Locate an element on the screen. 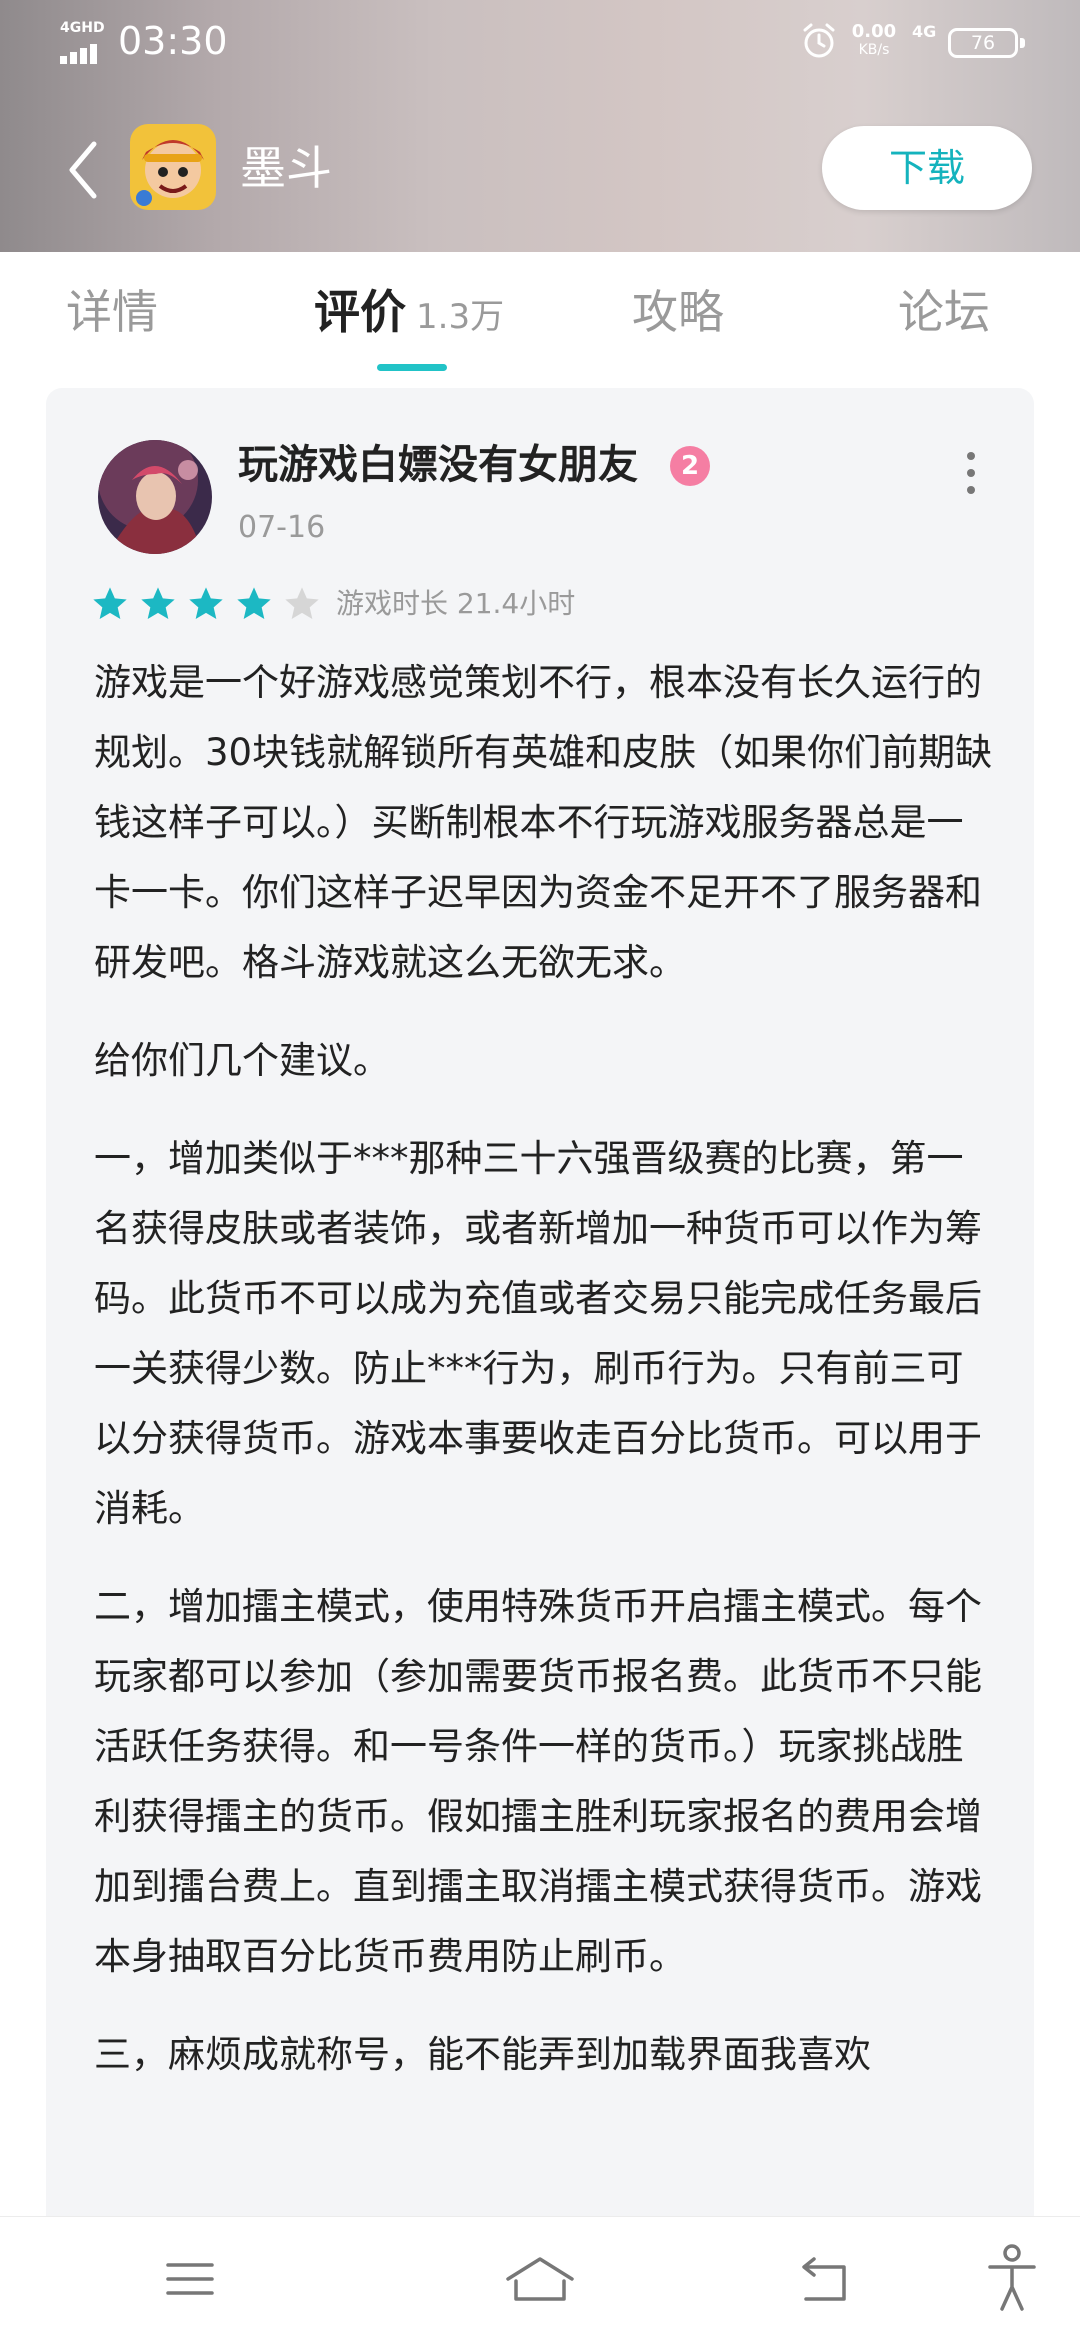  battery-level: 76 is located at coordinates (983, 43).